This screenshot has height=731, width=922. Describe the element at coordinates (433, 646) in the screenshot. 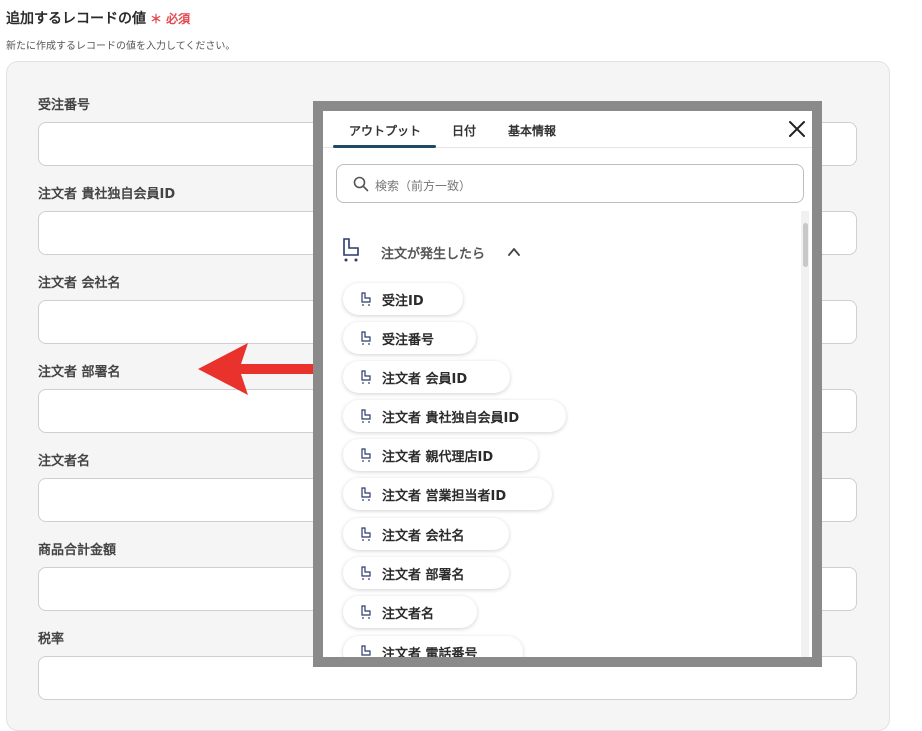

I see `output-item: 注文者 電話番号` at that location.